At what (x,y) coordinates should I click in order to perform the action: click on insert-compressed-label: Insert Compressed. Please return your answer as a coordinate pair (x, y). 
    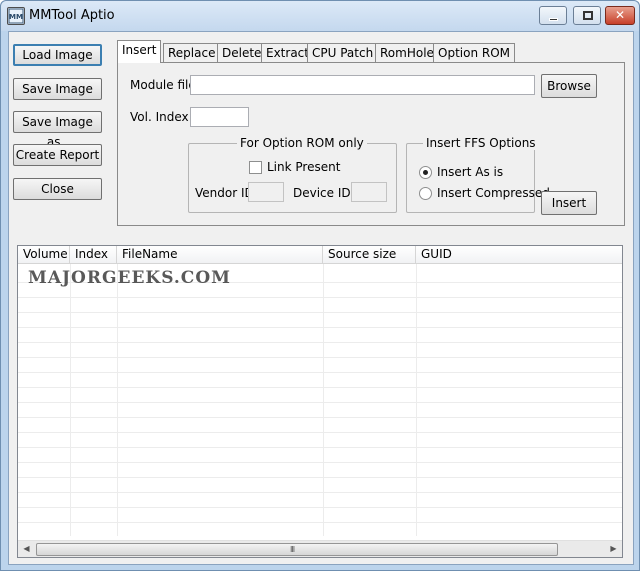
    Looking at the image, I should click on (493, 193).